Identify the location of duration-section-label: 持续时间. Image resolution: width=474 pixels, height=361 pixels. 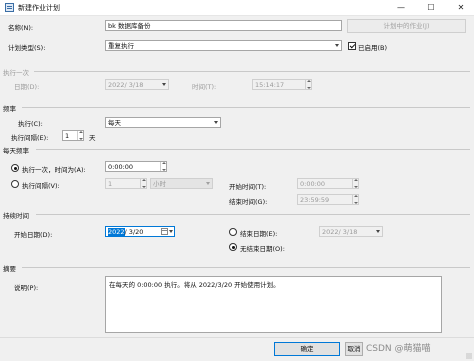
(16, 216).